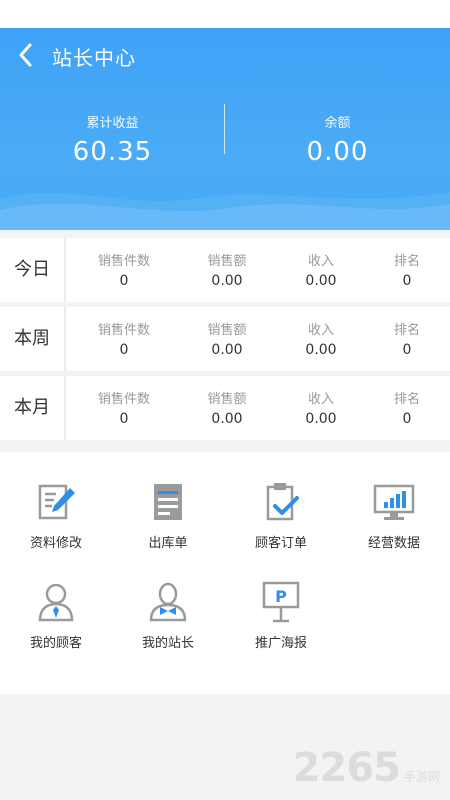 The image size is (450, 800). Describe the element at coordinates (55, 543) in the screenshot. I see `action-label: 资料修改` at that location.